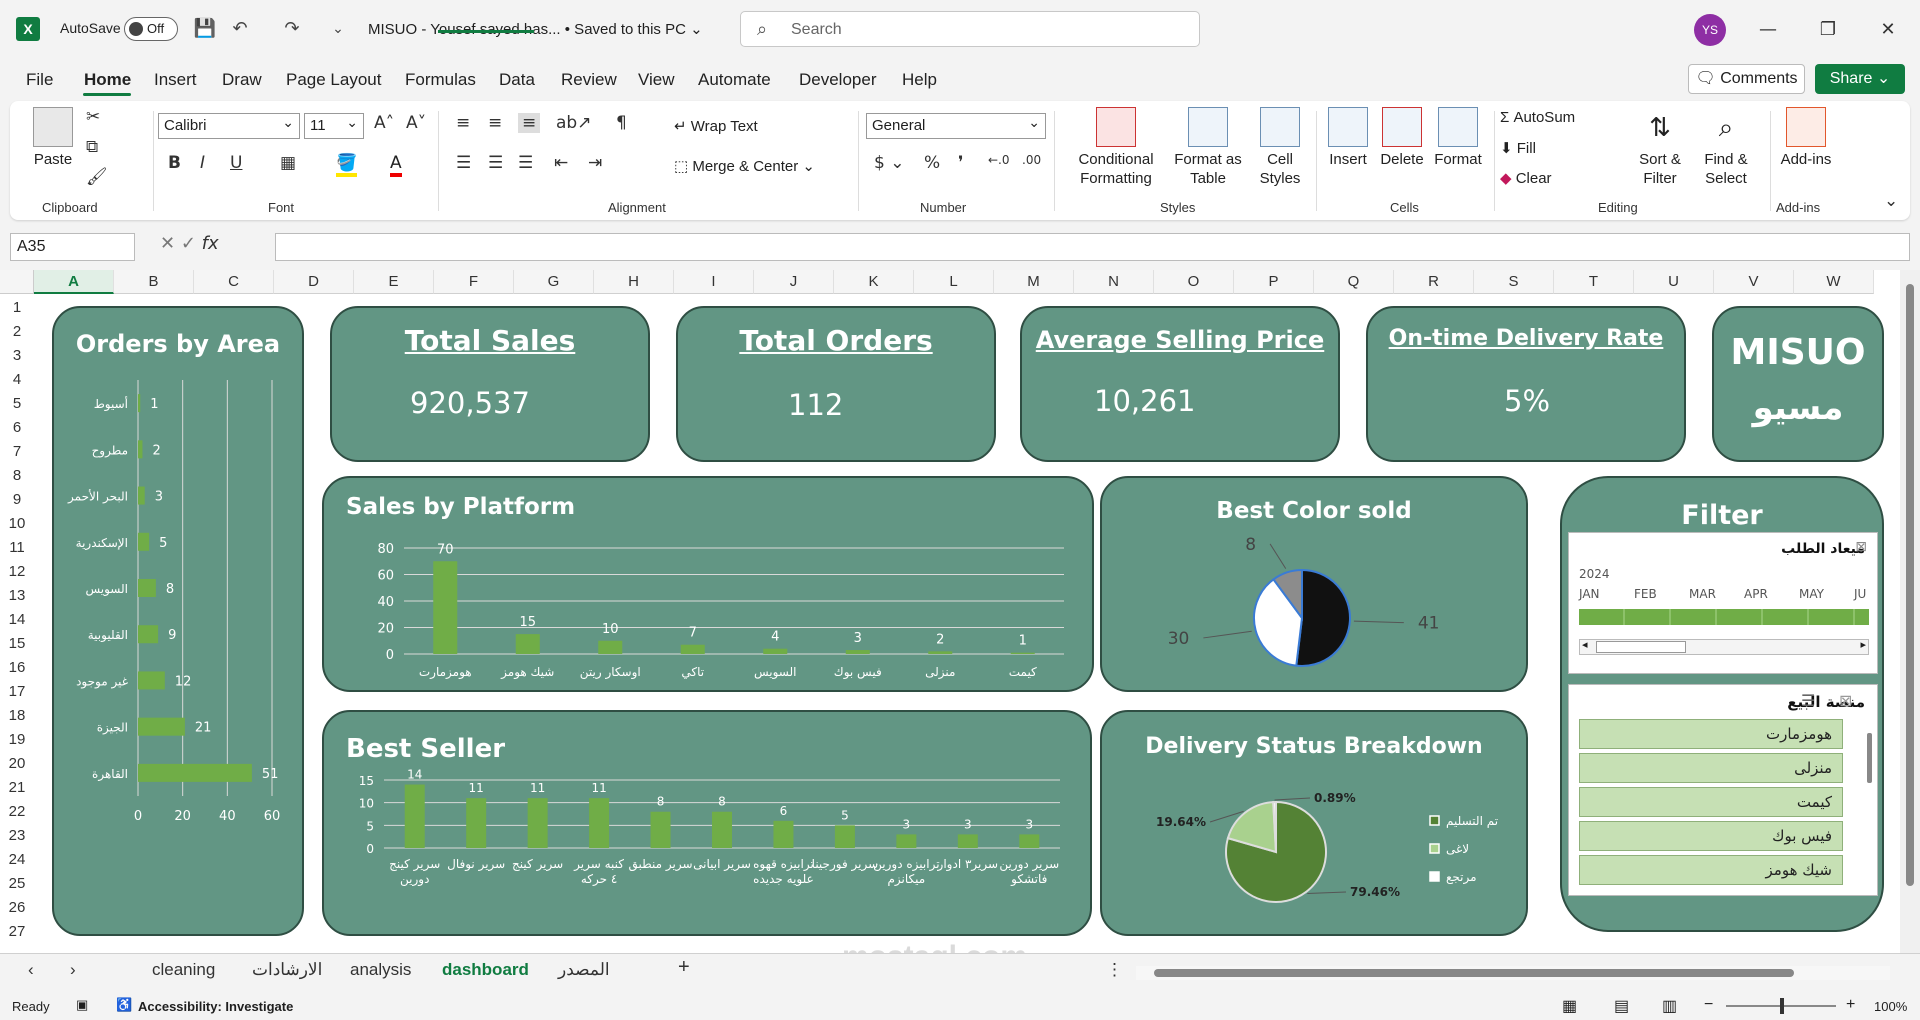  What do you see at coordinates (874, 282) in the screenshot?
I see `column-header-k: K` at bounding box center [874, 282].